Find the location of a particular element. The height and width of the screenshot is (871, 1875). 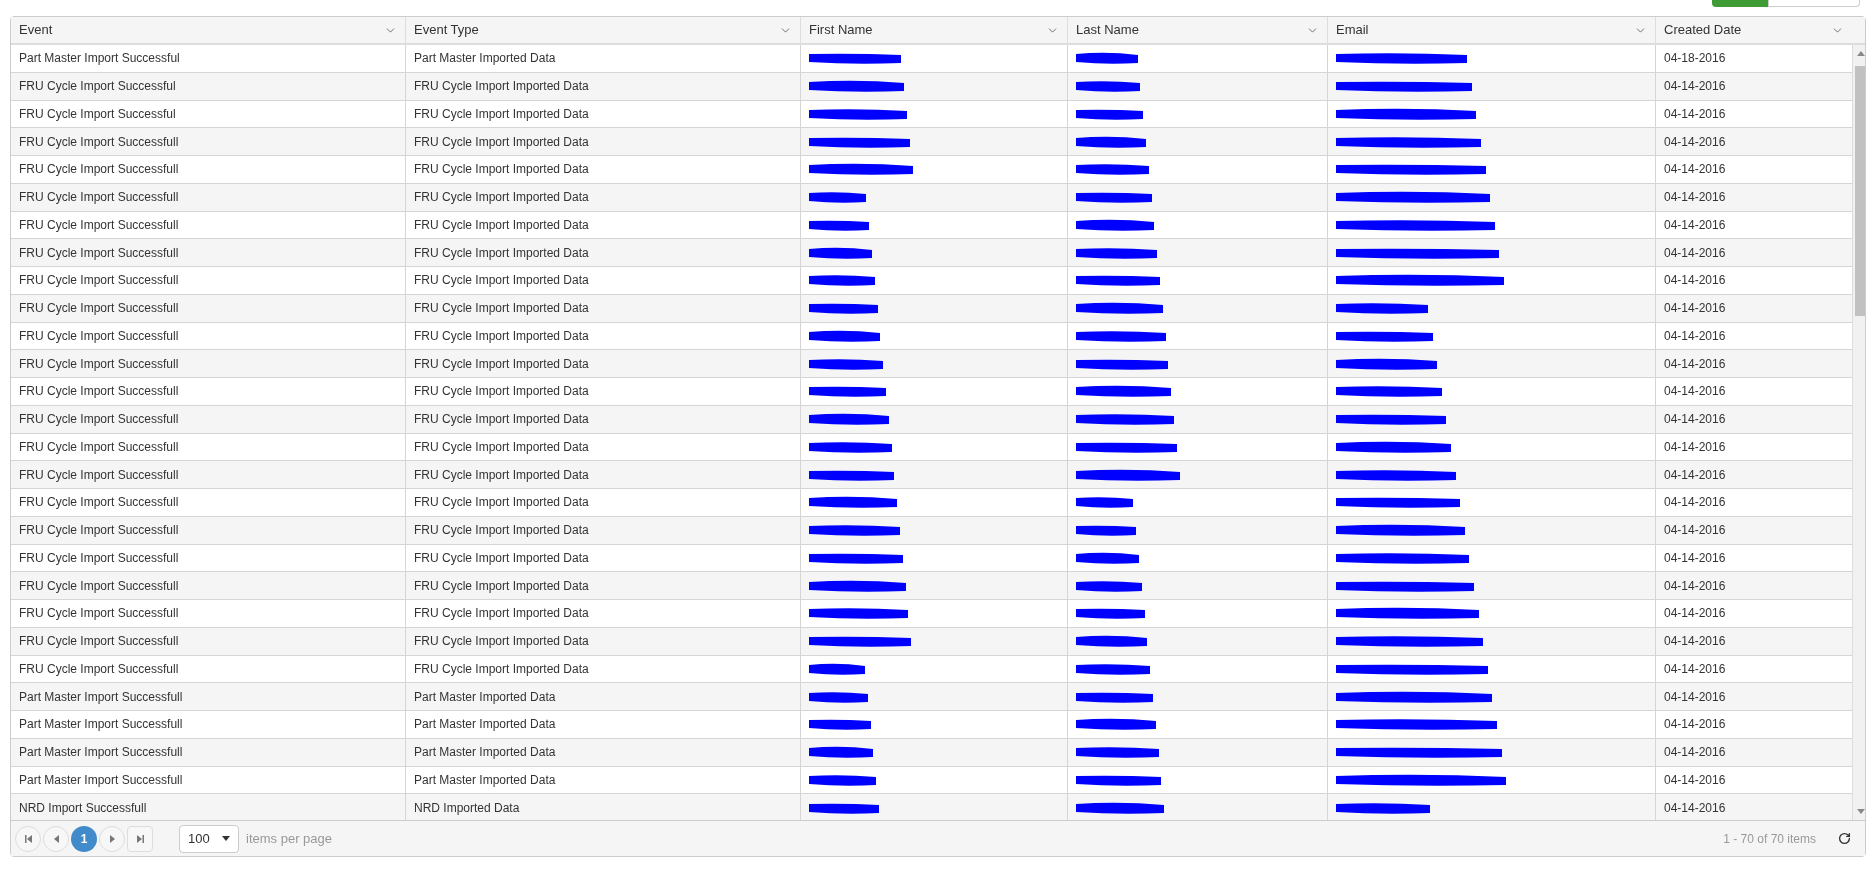

column-header: Event is located at coordinates (208, 30).